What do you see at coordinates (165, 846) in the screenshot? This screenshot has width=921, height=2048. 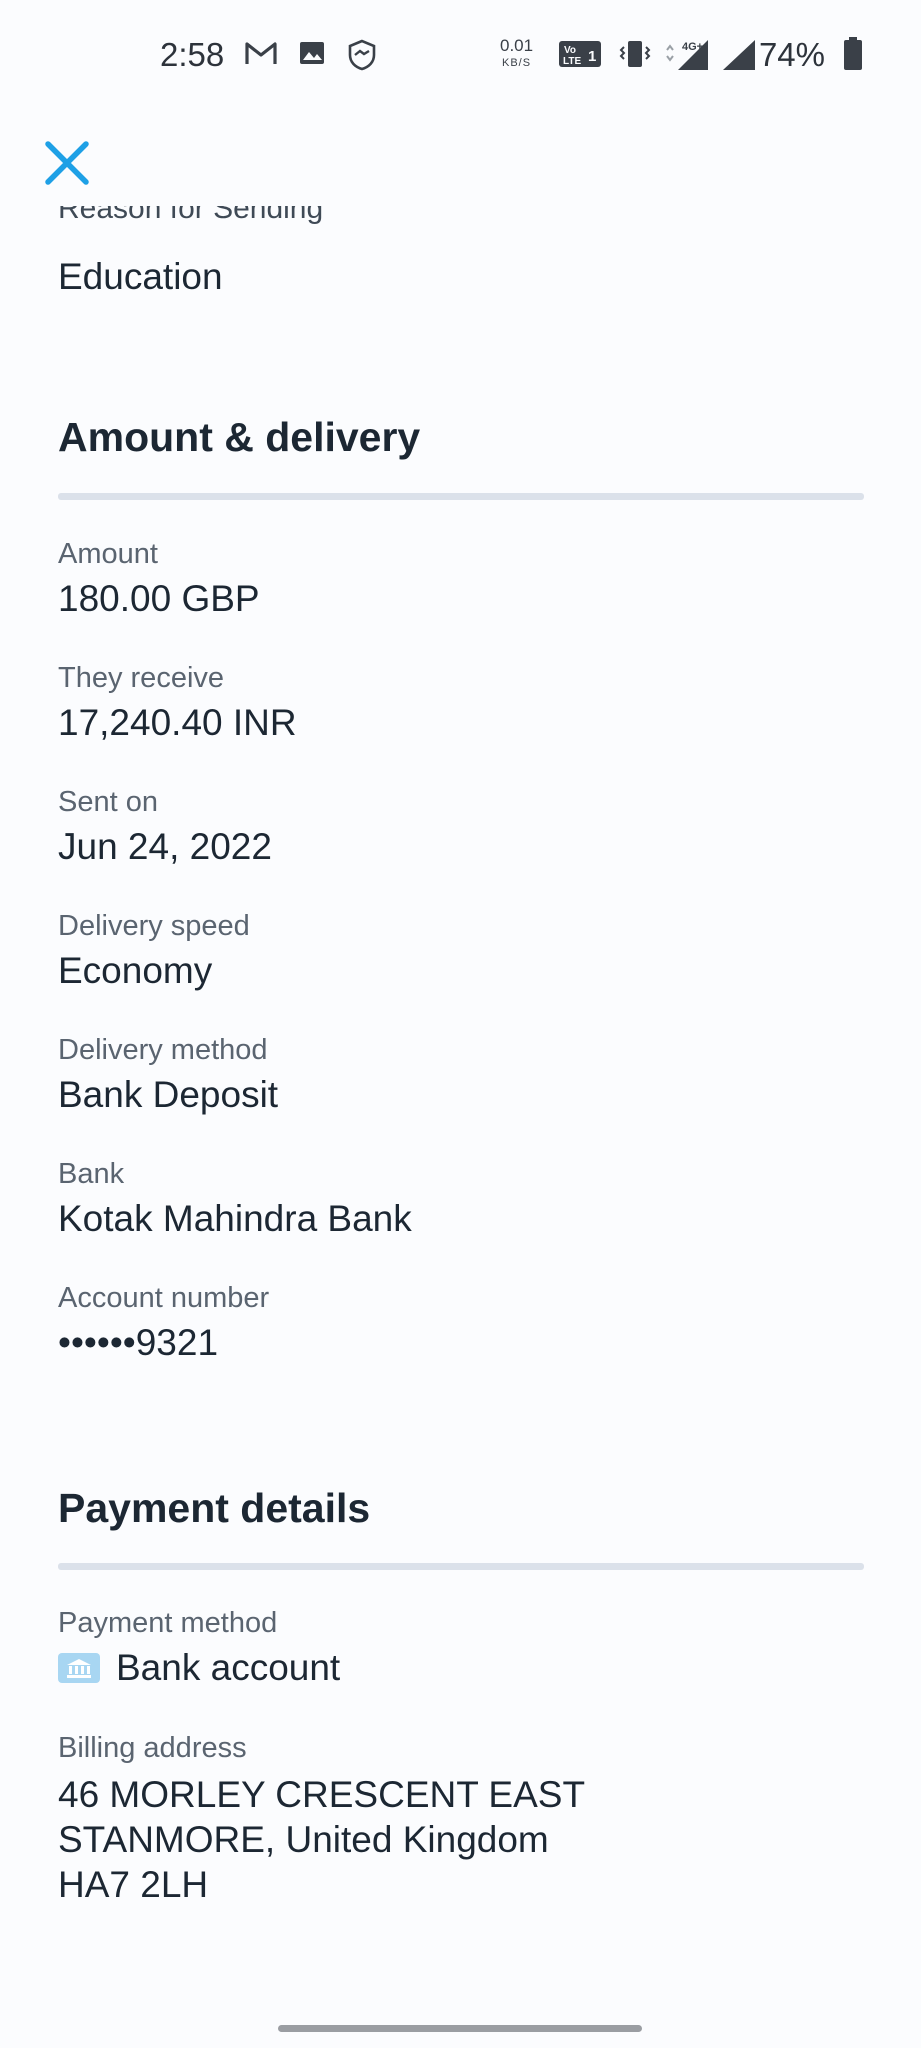 I see `field-value: Jun 24, 2022` at bounding box center [165, 846].